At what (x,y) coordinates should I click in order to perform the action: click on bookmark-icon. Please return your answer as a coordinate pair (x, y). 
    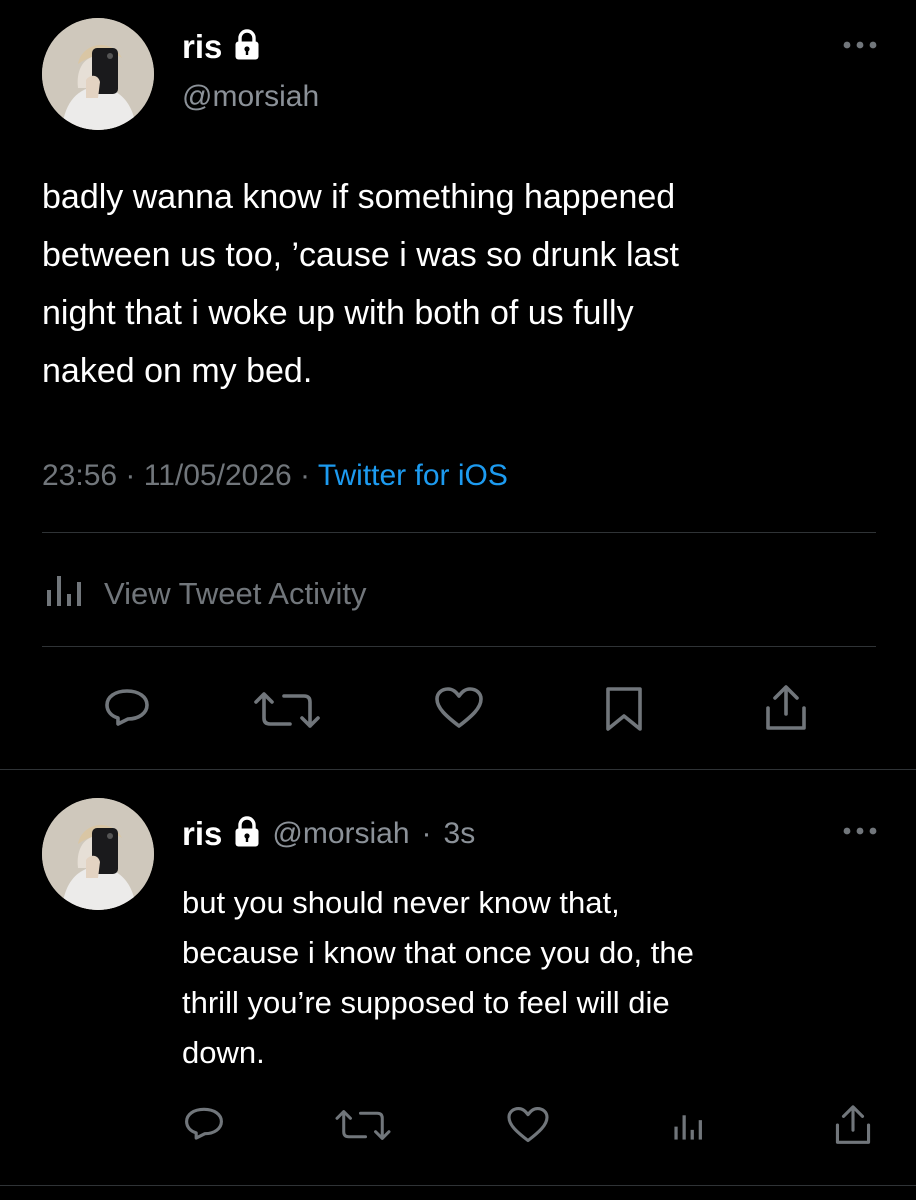
    Looking at the image, I should click on (624, 709).